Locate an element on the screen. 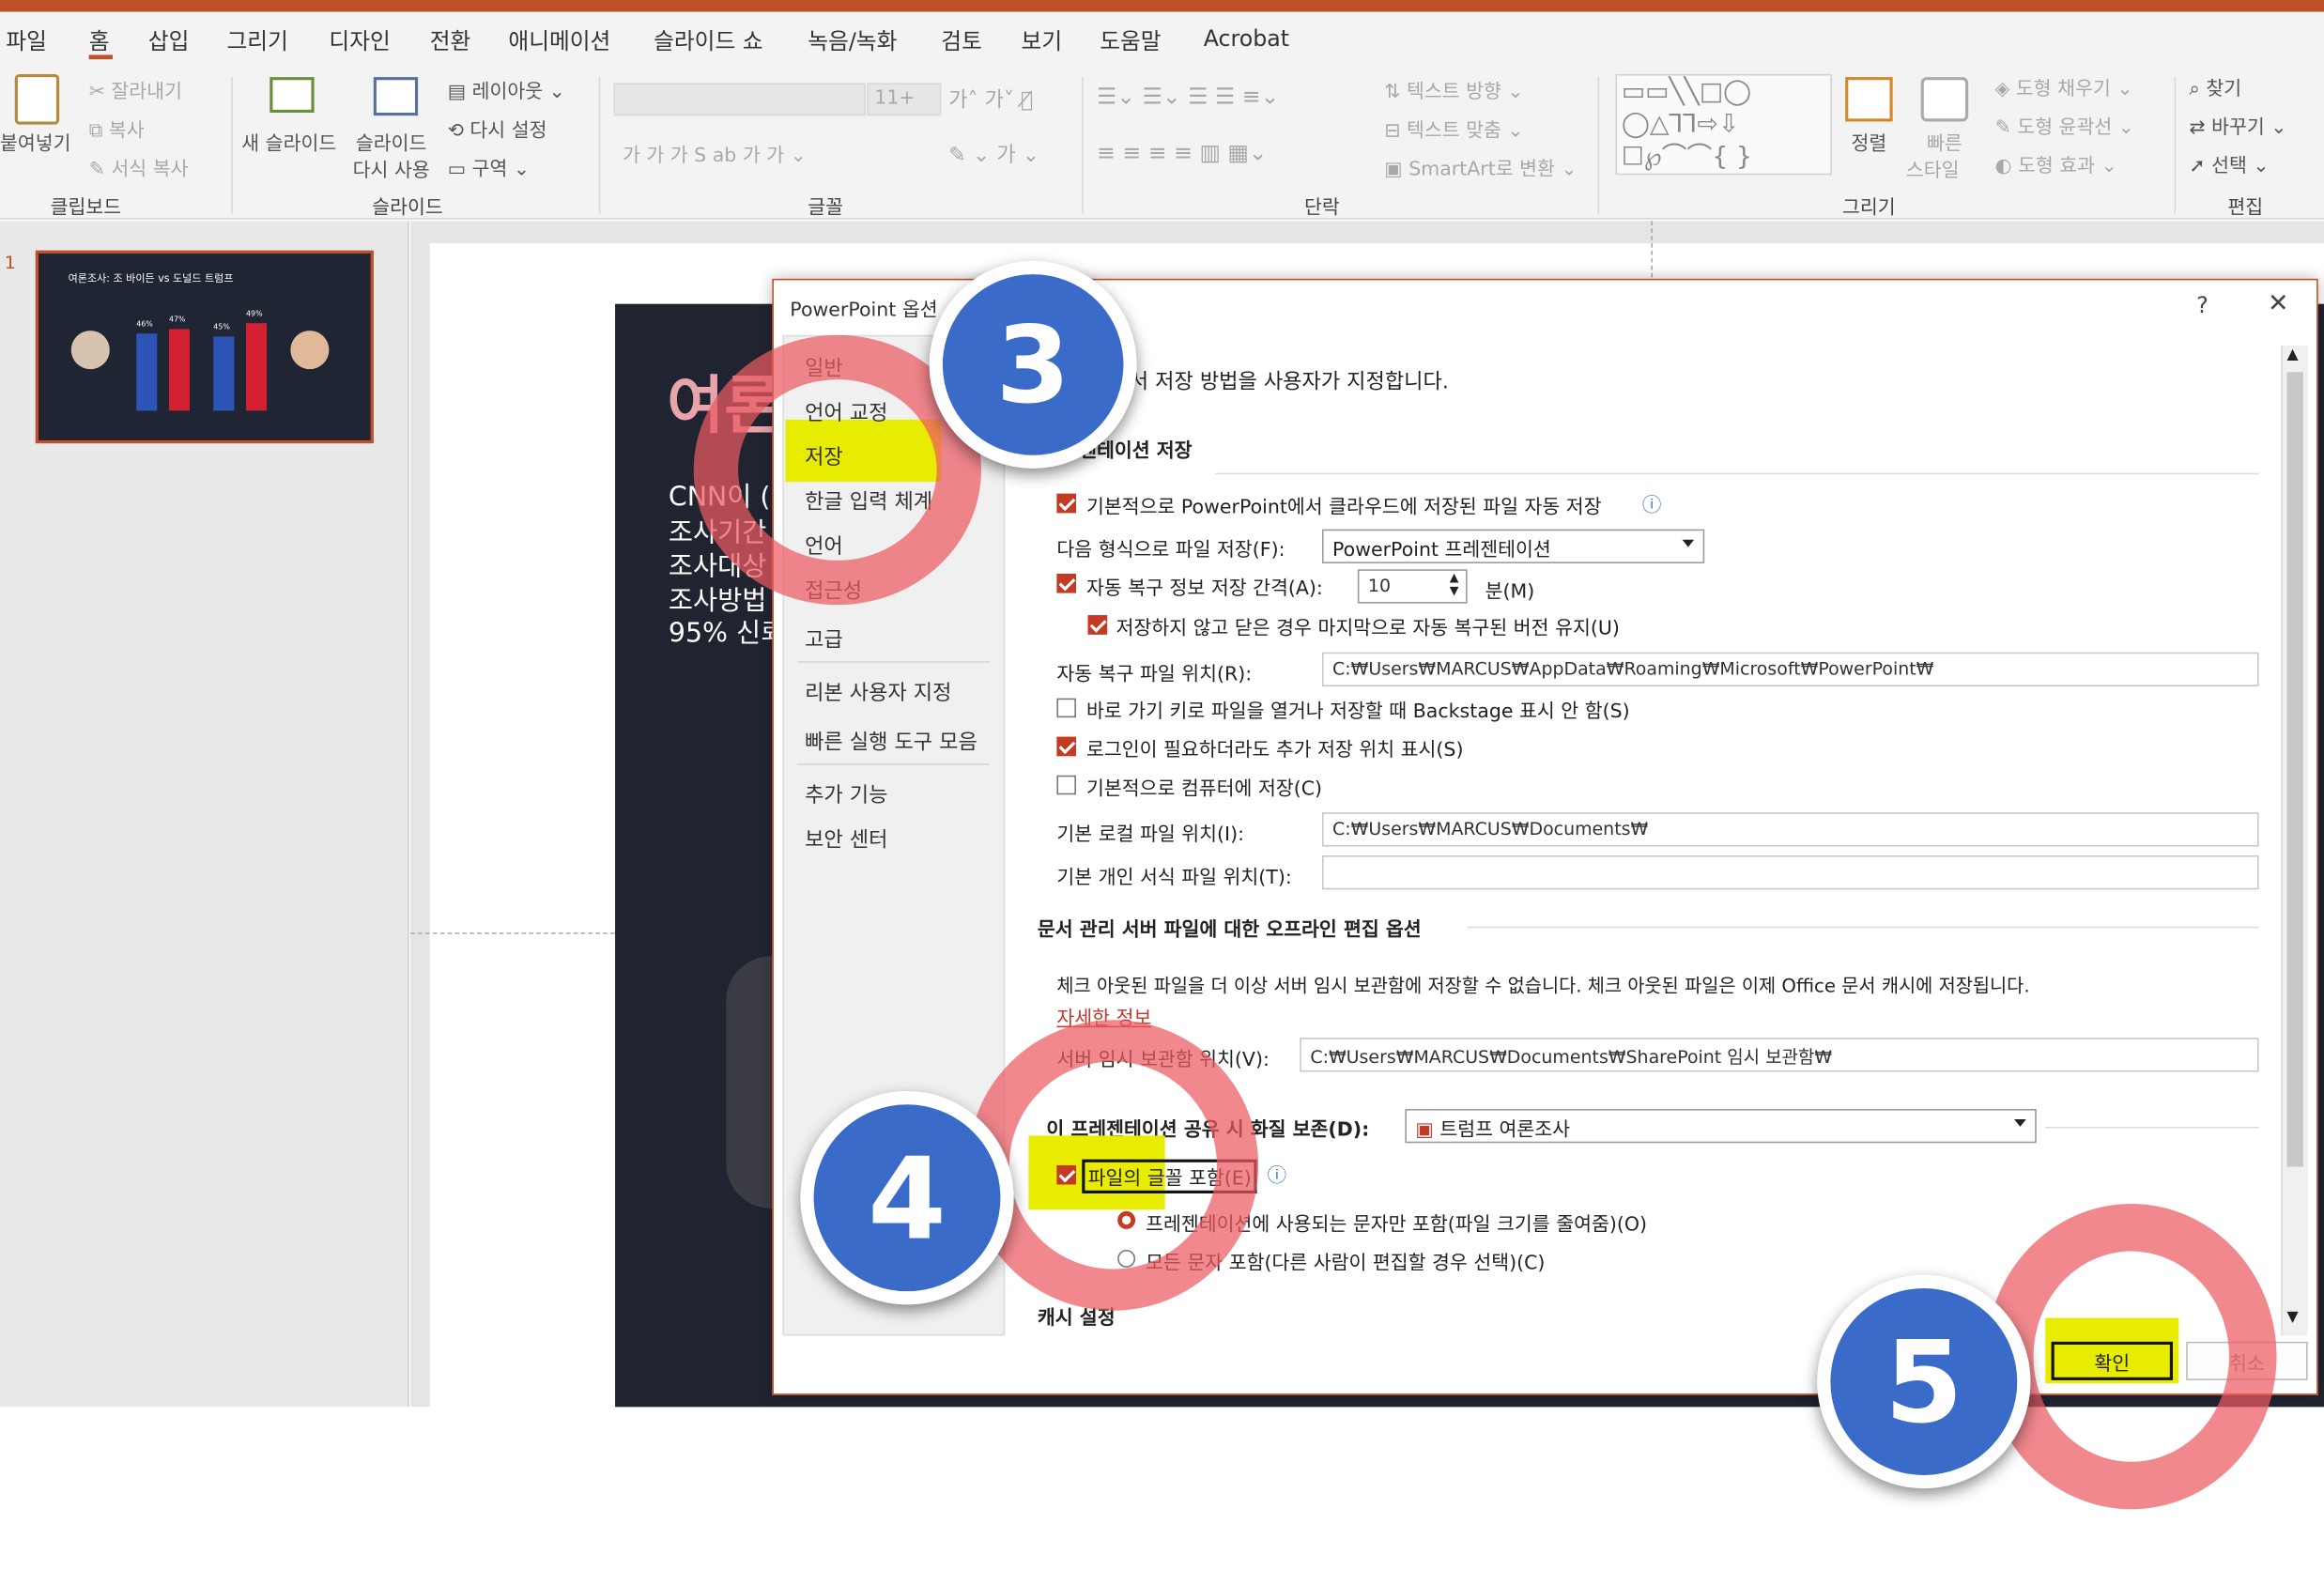 This screenshot has height=1570, width=2324. tab-home: 홈 is located at coordinates (100, 40).